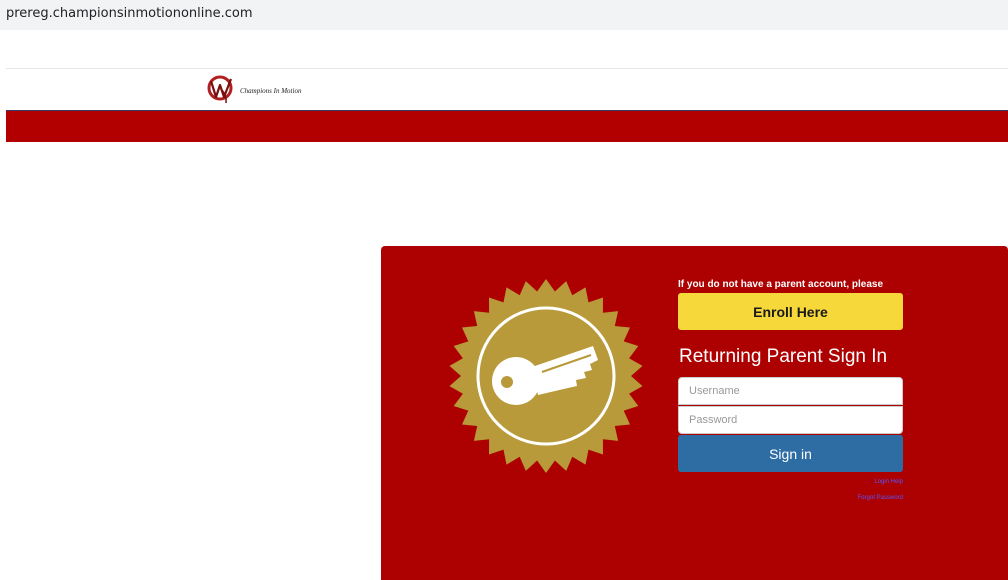  I want to click on sign-in-button: Sign in, so click(790, 453).